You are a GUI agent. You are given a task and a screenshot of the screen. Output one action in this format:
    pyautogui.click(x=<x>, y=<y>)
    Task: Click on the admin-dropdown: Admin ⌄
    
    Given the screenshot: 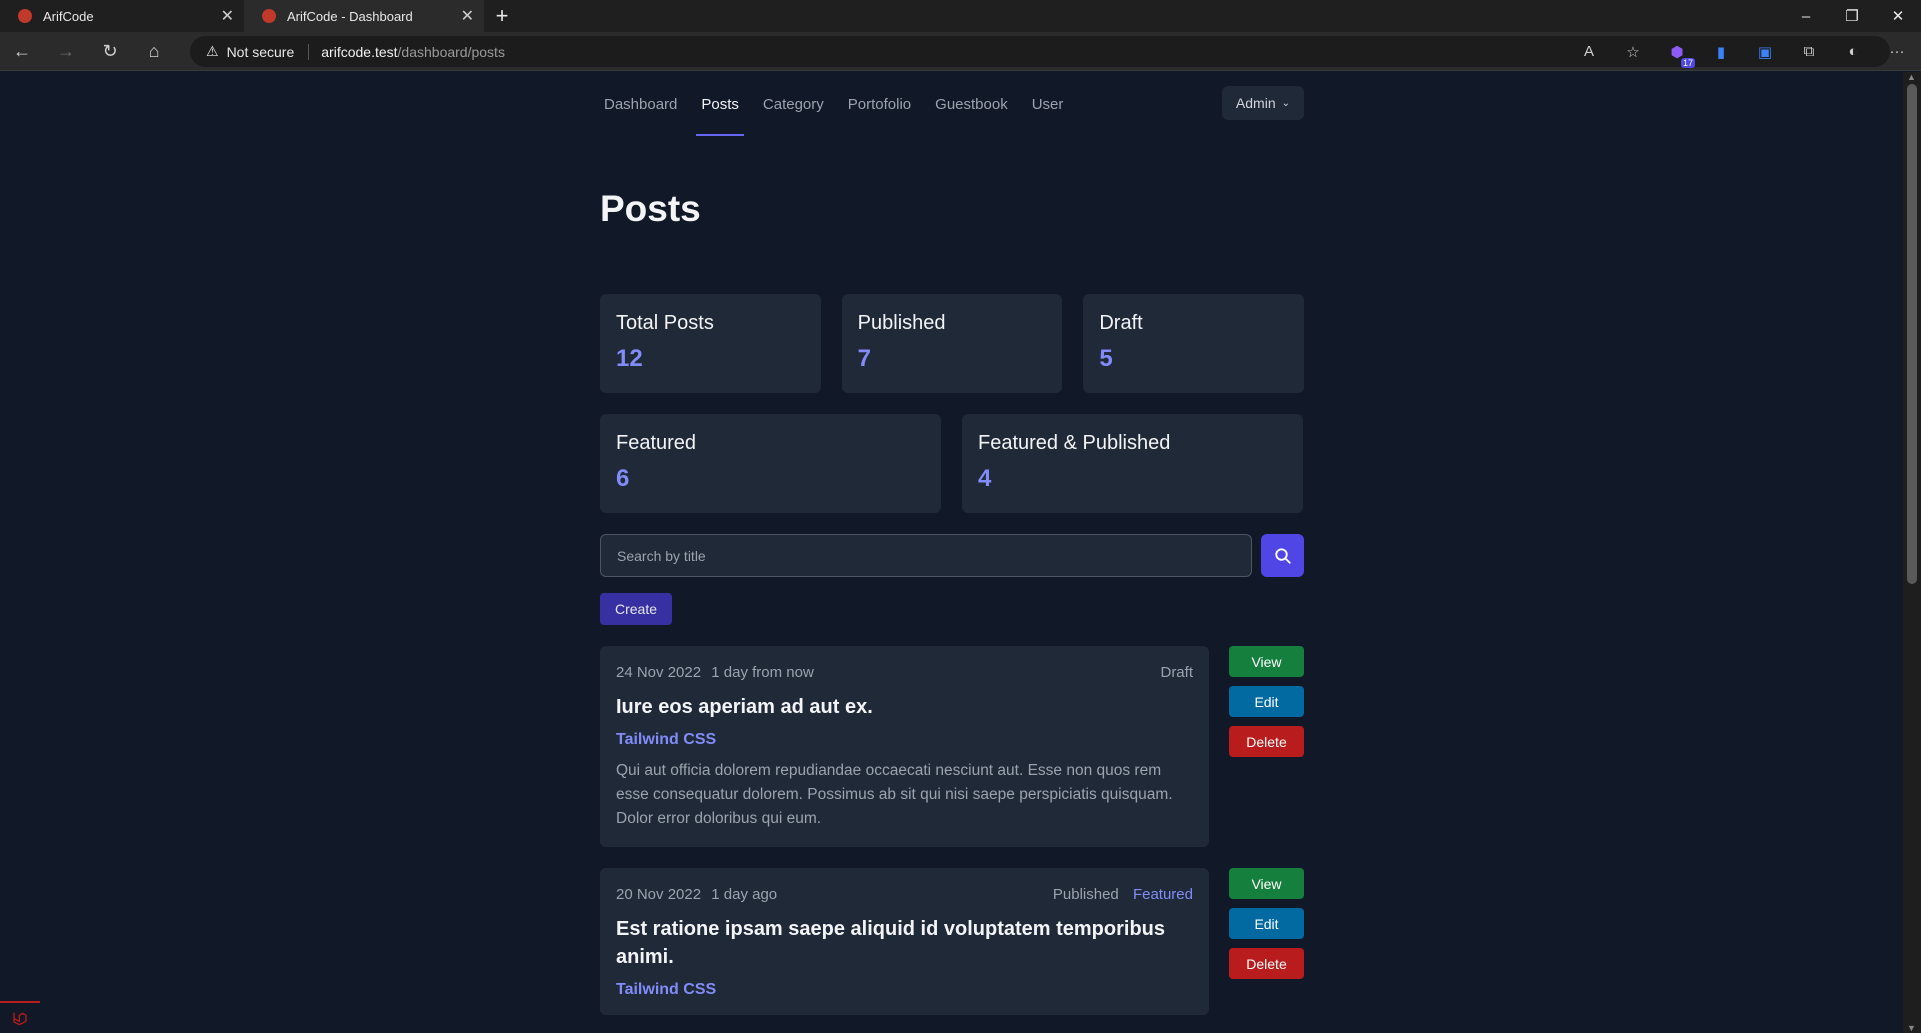 What is the action you would take?
    pyautogui.click(x=1262, y=103)
    